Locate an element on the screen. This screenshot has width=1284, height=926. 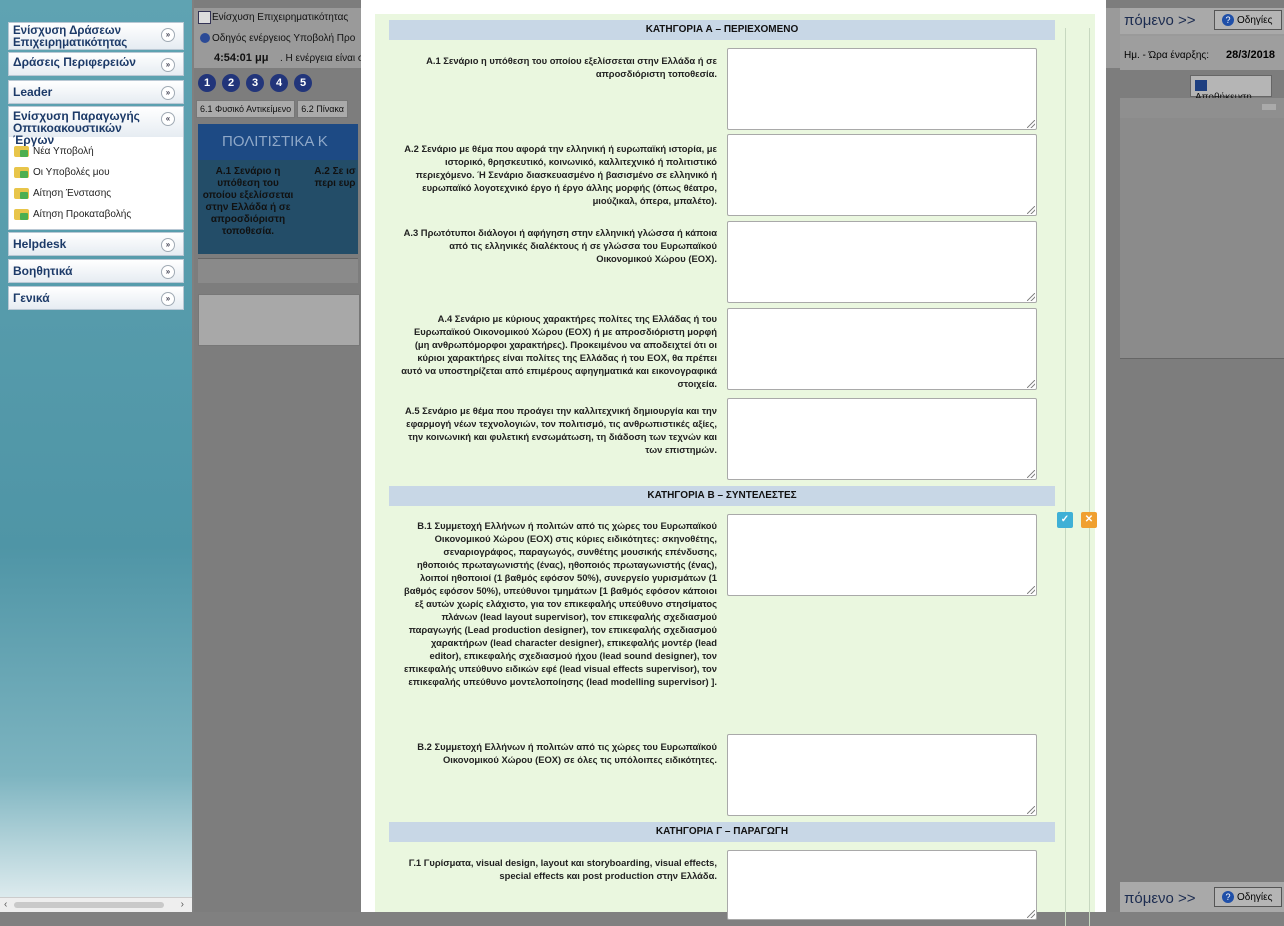
right-panel-header is located at coordinates (1202, 108).